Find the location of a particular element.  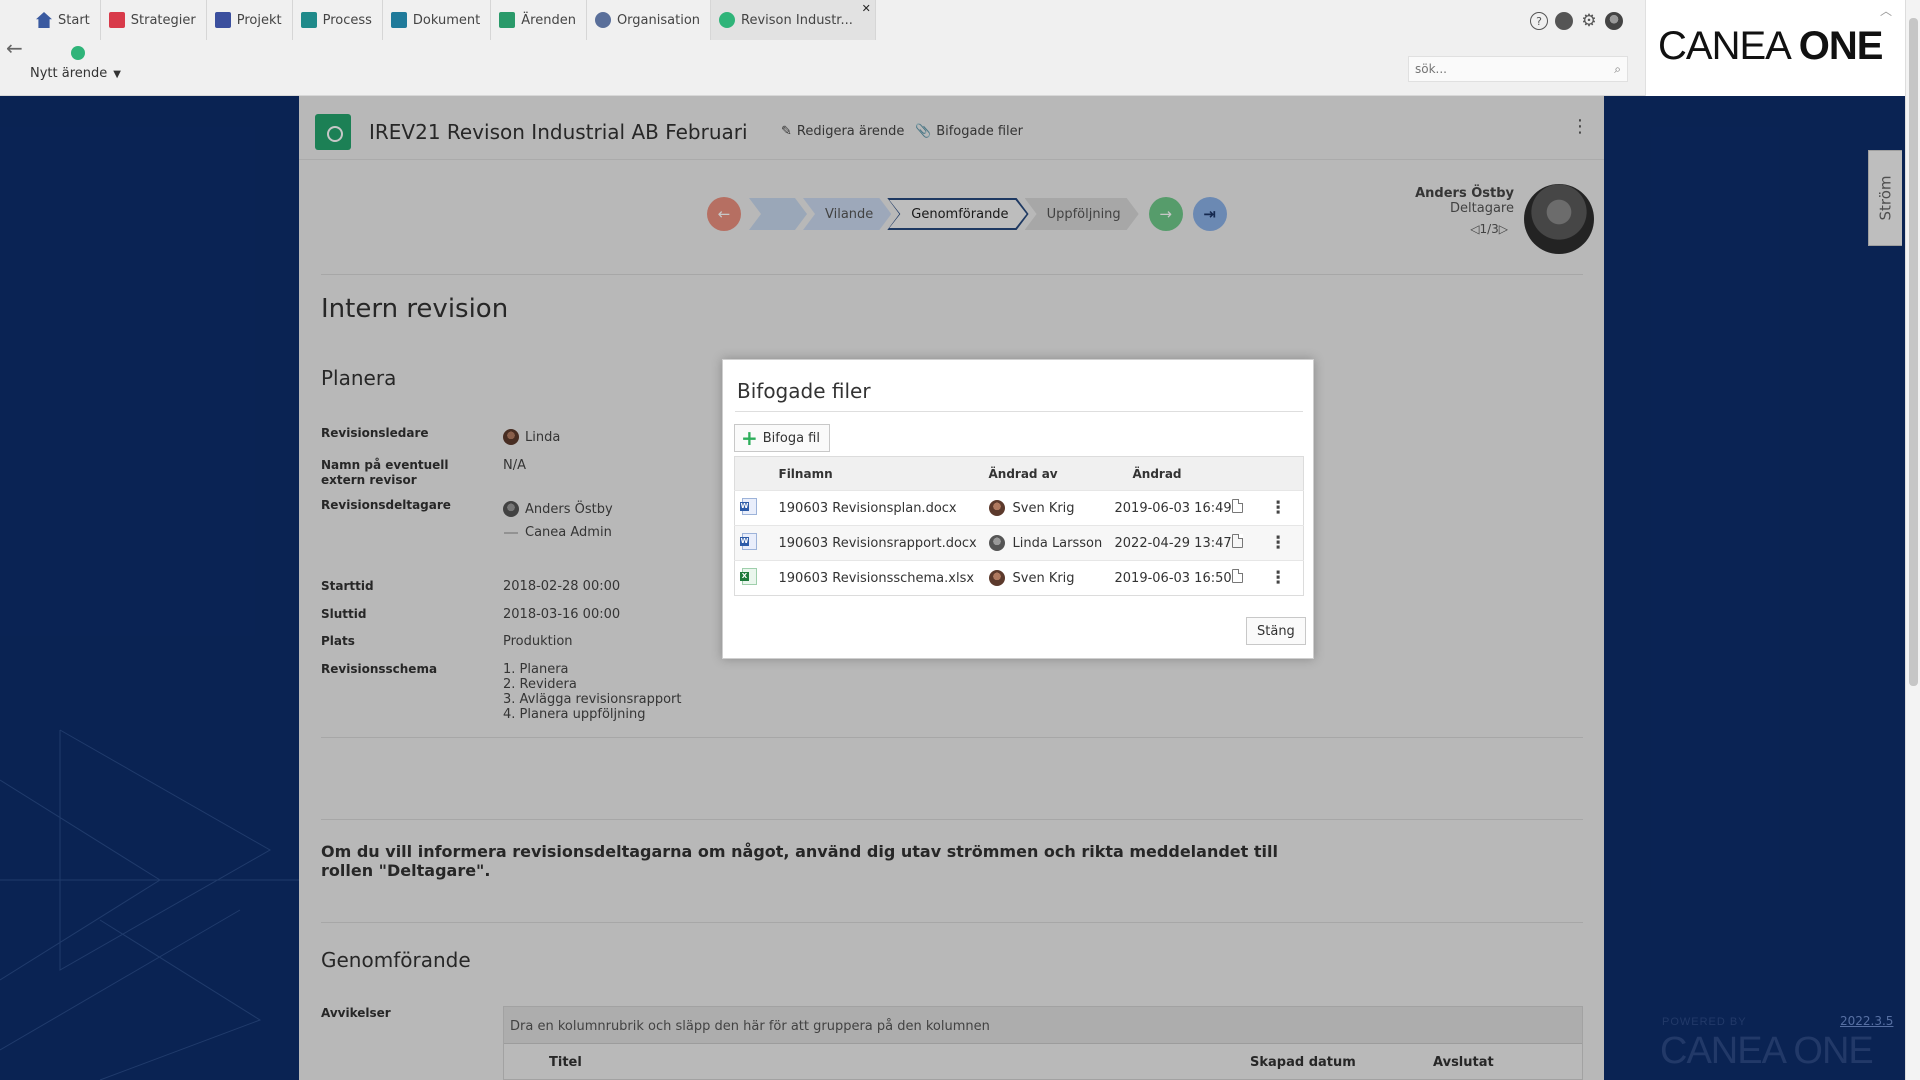

palette-icon is located at coordinates (1564, 21).